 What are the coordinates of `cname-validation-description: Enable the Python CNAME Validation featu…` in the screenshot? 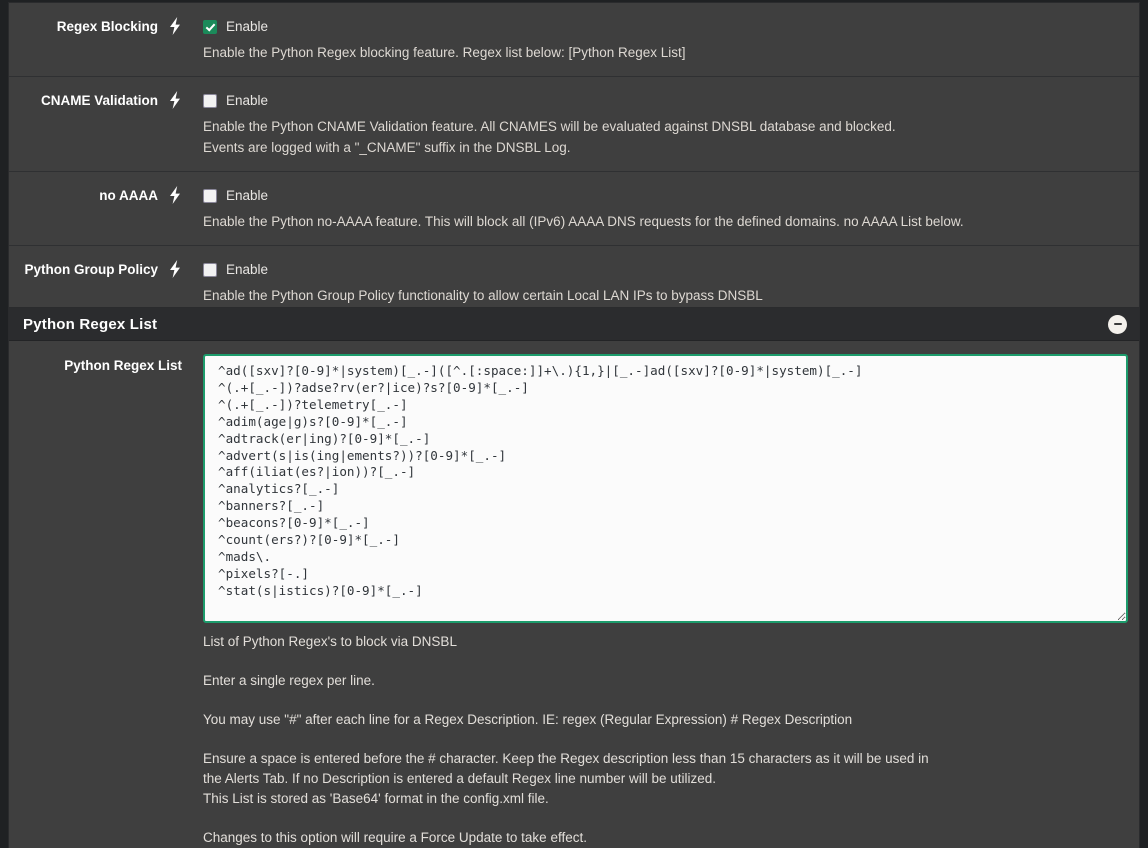 It's located at (671, 137).